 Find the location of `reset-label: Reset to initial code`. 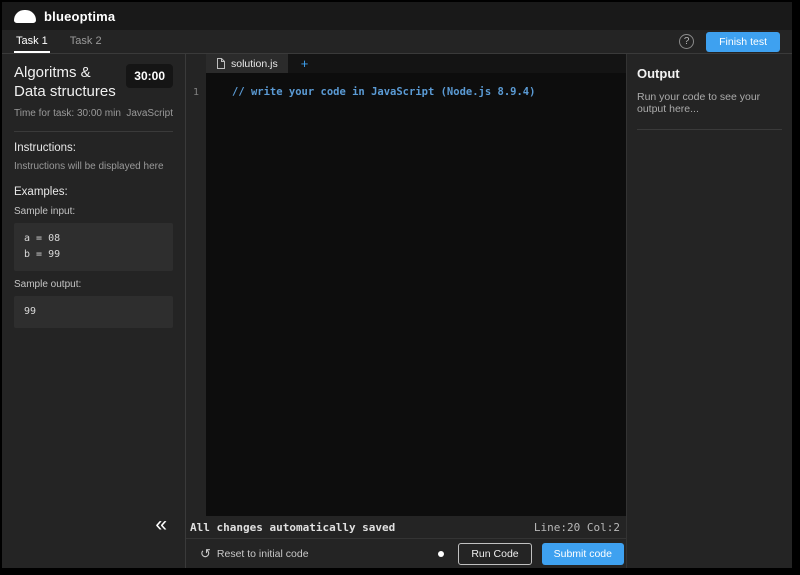

reset-label: Reset to initial code is located at coordinates (262, 553).